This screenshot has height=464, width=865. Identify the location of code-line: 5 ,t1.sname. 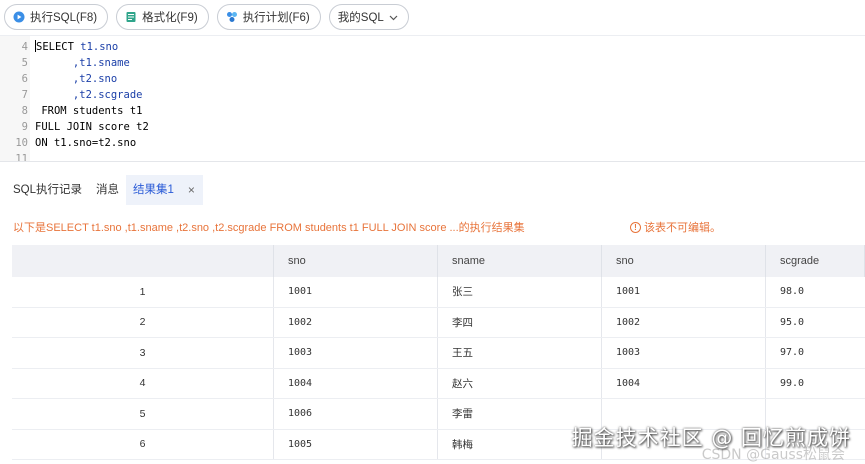
(432, 63).